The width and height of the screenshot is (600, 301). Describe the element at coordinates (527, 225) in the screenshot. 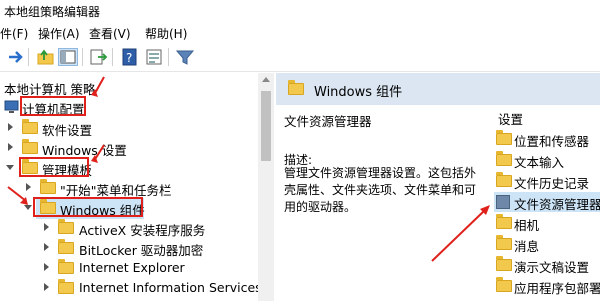

I see `list-item-label: 相机` at that location.